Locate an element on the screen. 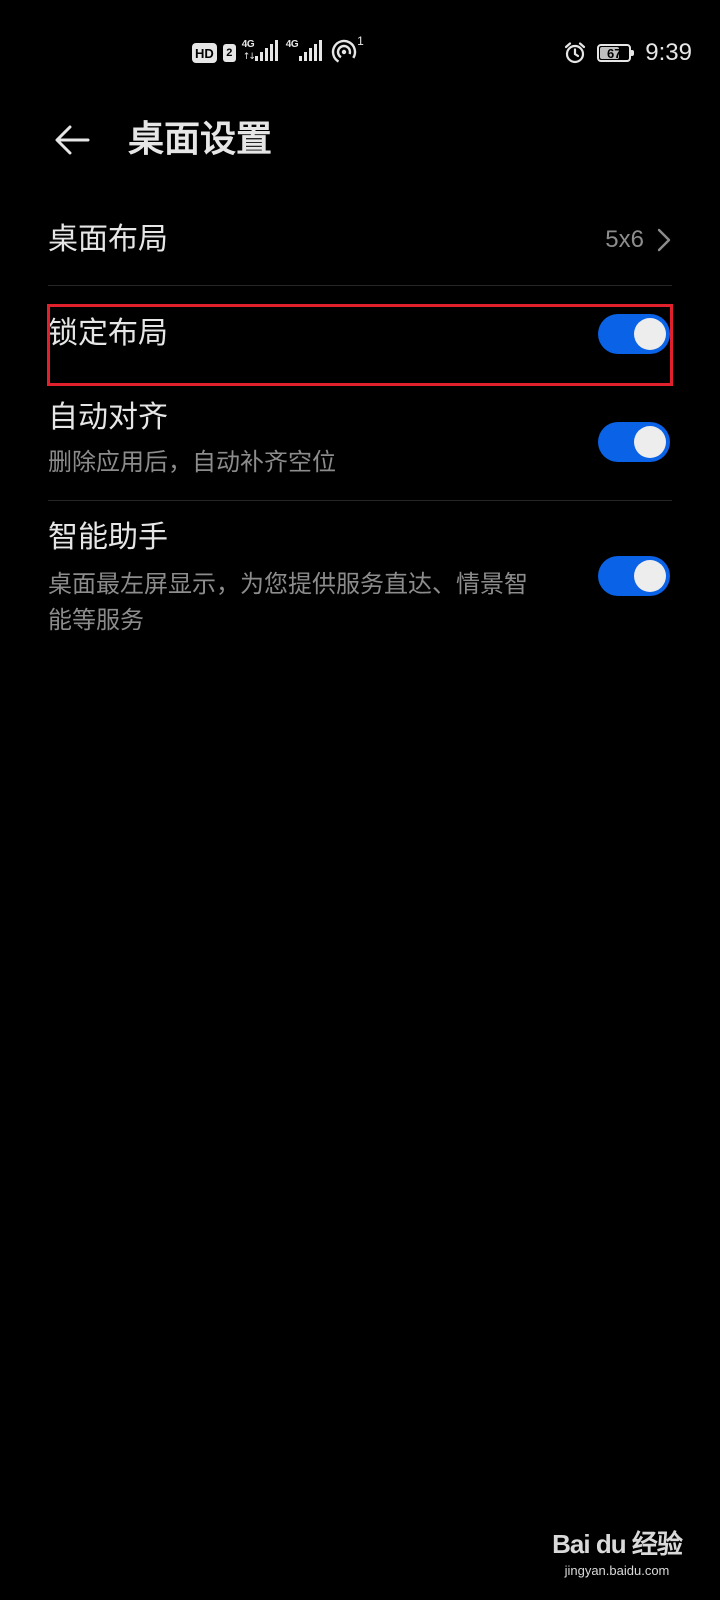  setting-auto-align-subtitle: 删除应用后，自动补齐空位 is located at coordinates (192, 462).